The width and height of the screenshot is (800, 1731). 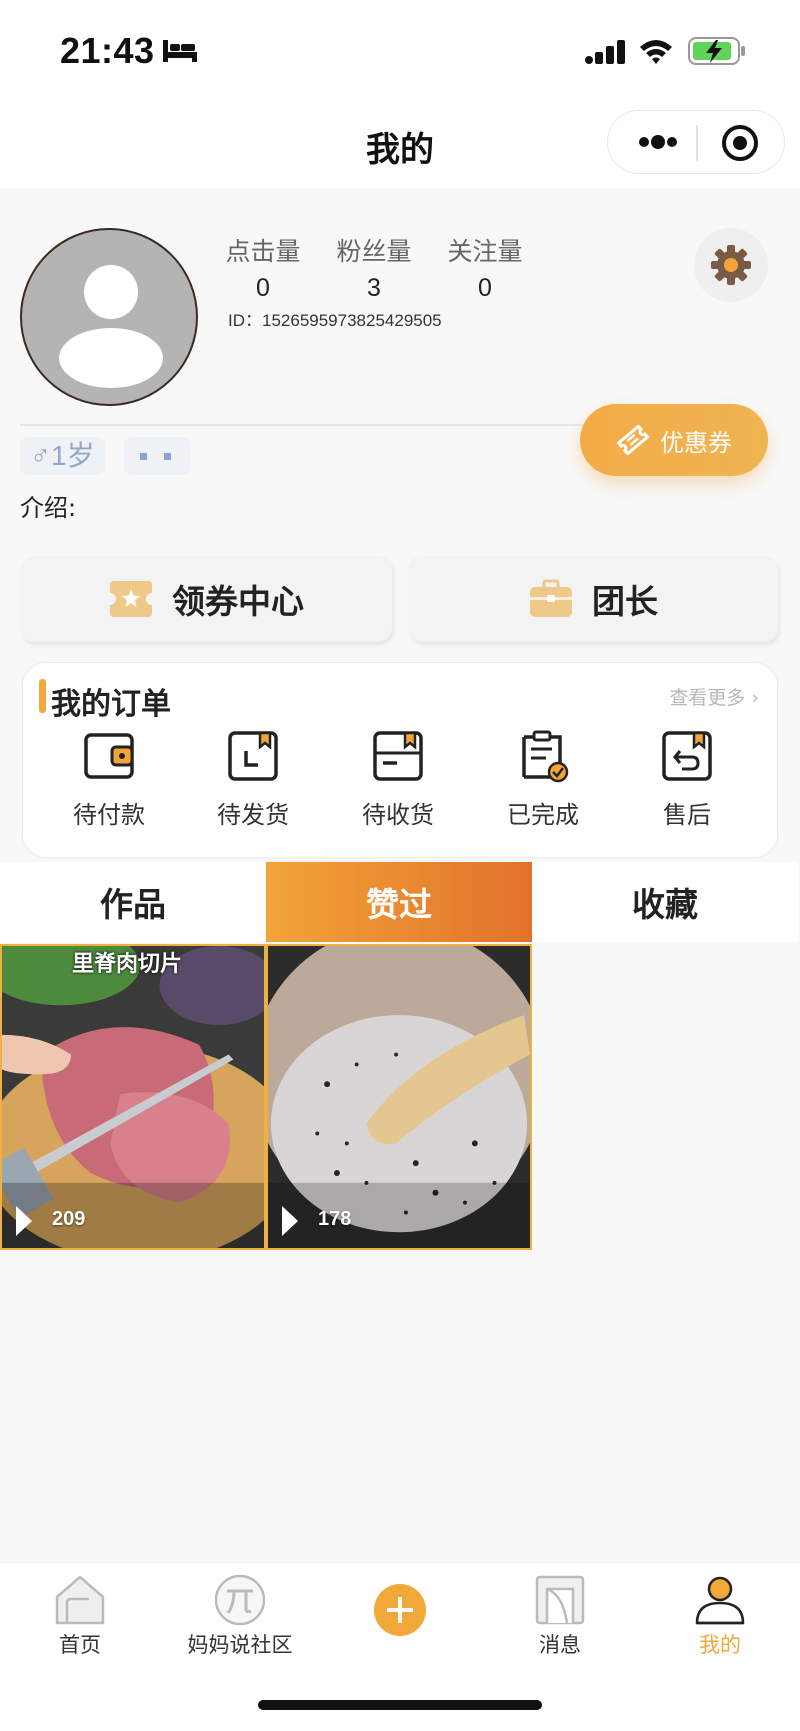 What do you see at coordinates (545, 756) in the screenshot?
I see `clipboard-check-icon` at bounding box center [545, 756].